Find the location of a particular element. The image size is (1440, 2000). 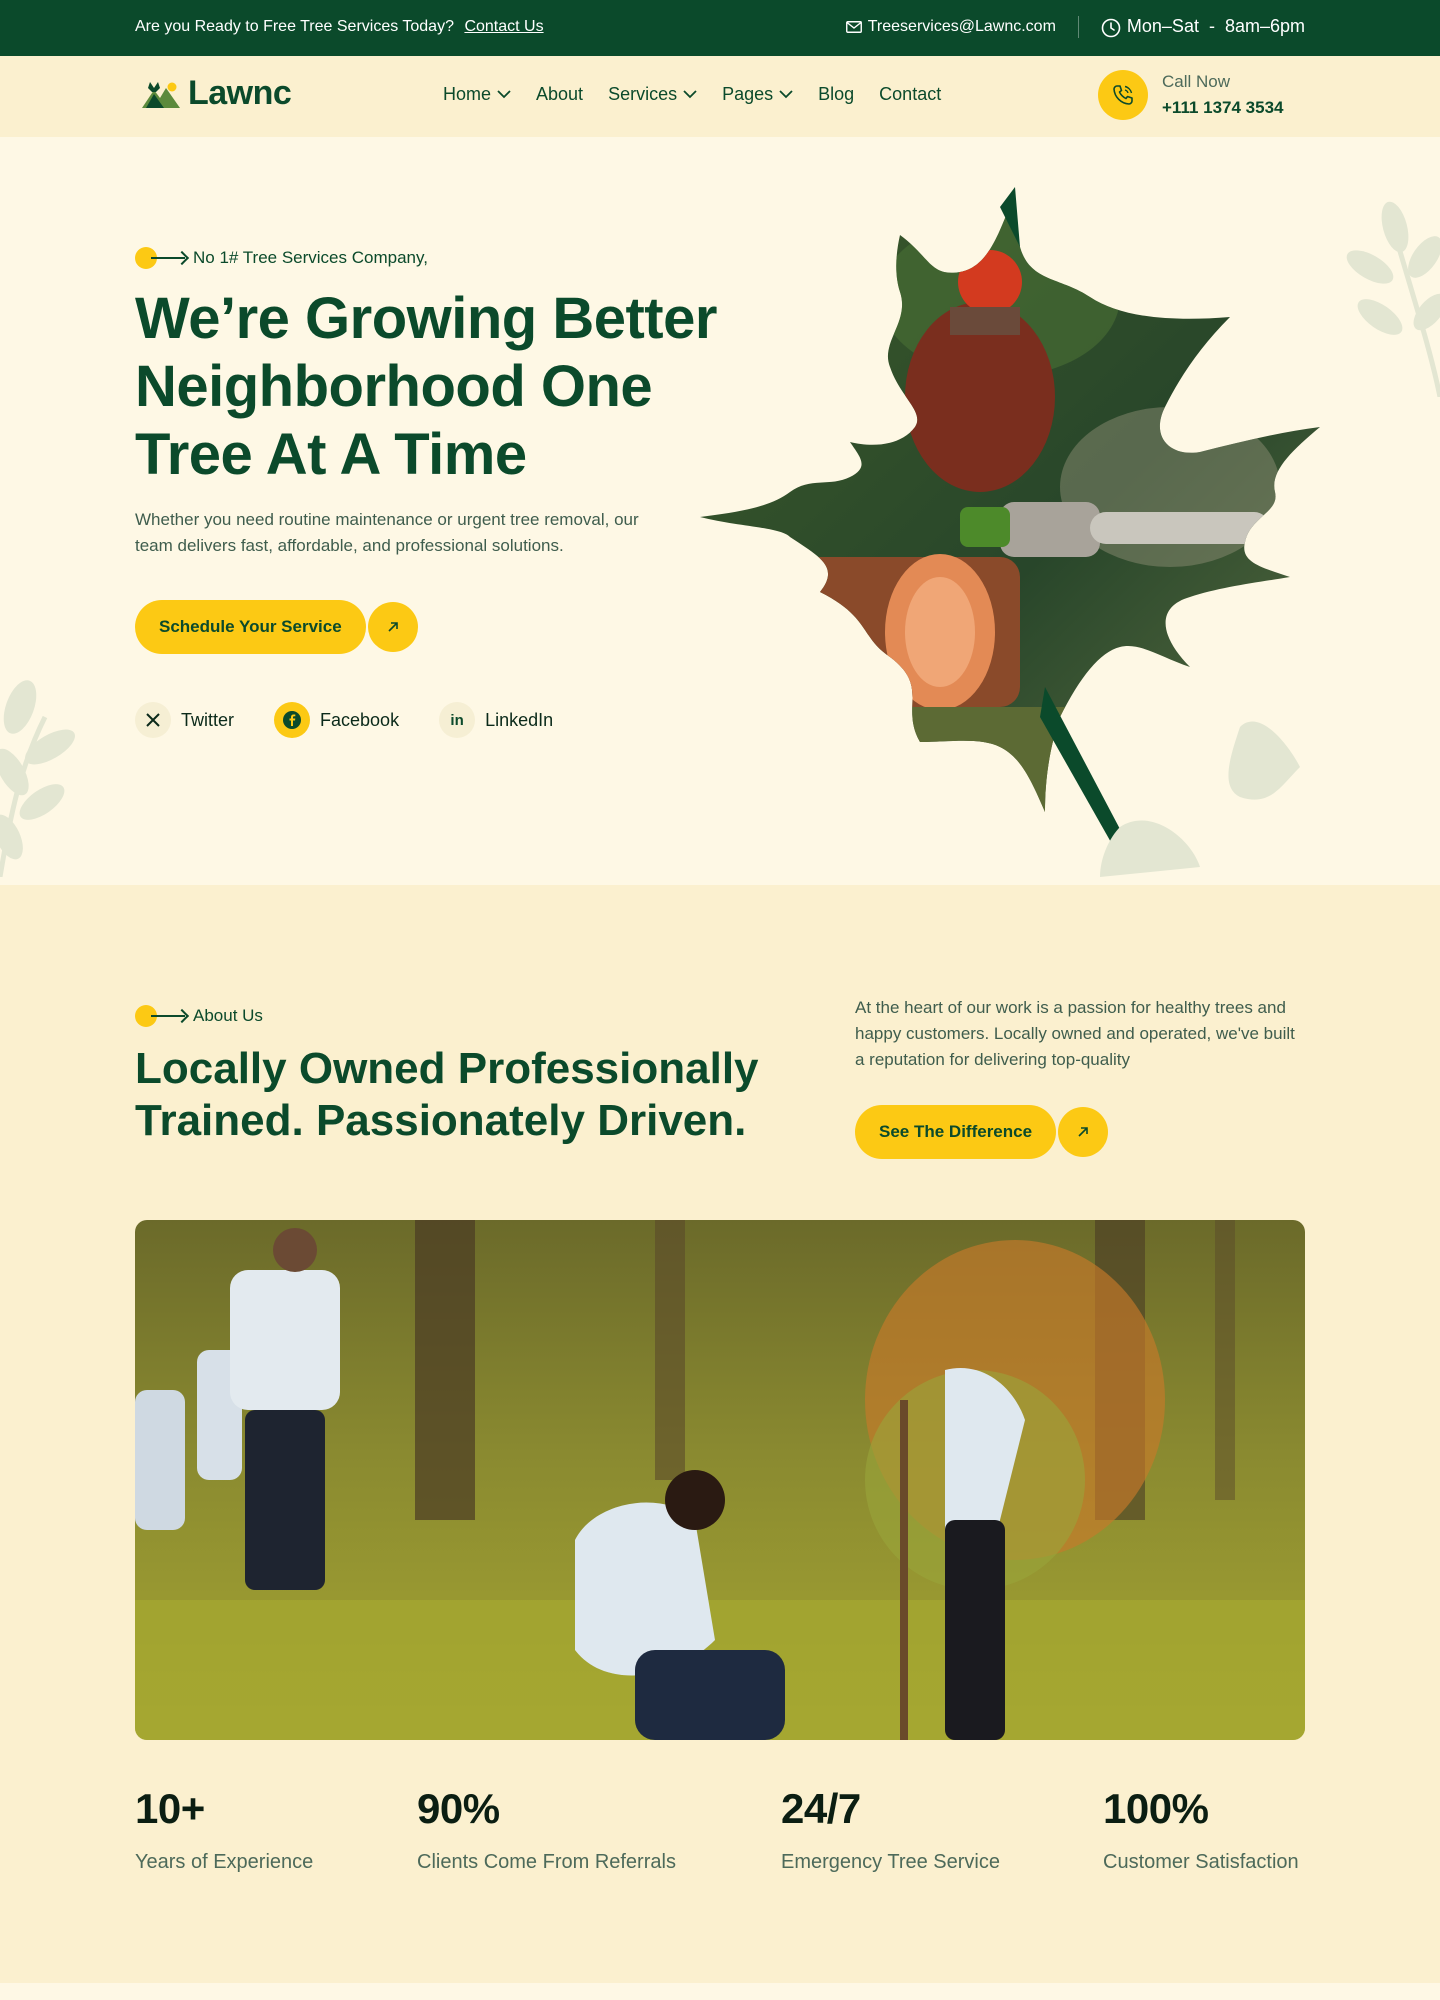

nav-services: Services is located at coordinates (652, 94).